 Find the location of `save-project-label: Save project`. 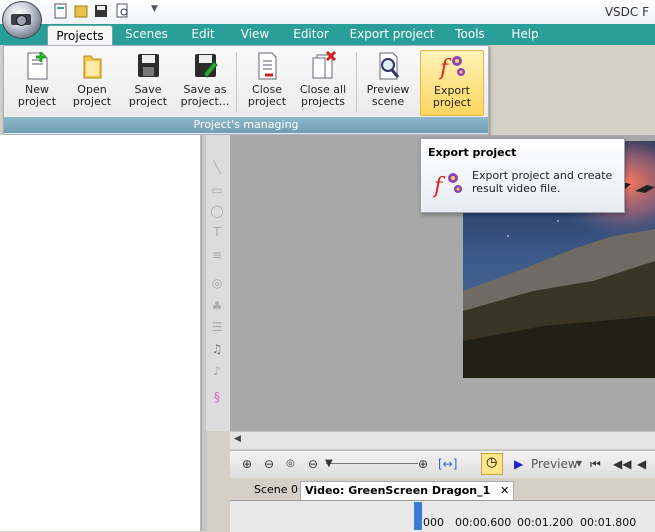

save-project-label: Save project is located at coordinates (148, 95).